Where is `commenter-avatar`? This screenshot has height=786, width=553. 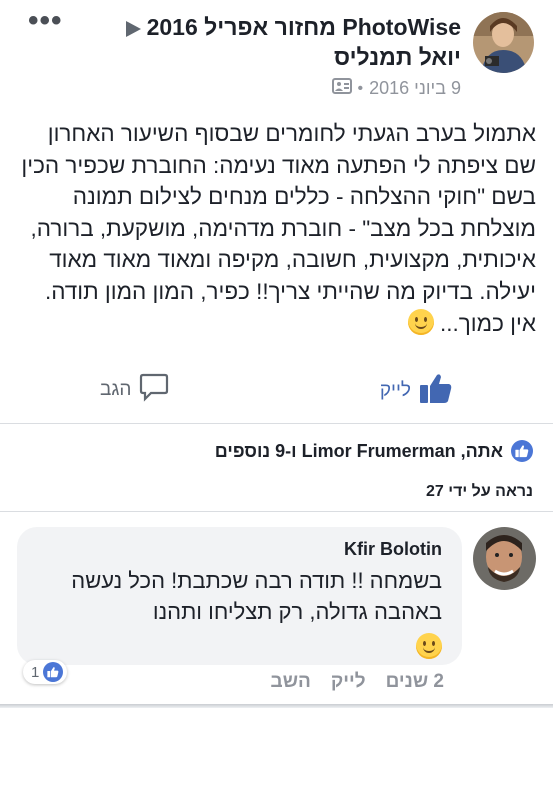 commenter-avatar is located at coordinates (504, 558).